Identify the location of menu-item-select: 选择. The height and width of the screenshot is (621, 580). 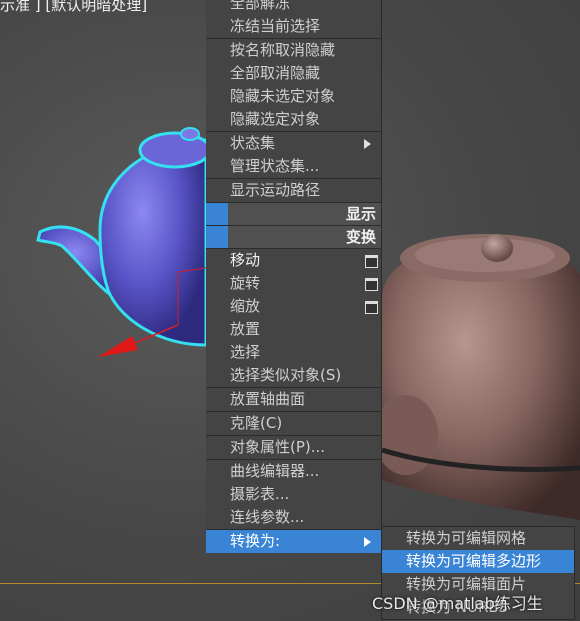
(293, 352).